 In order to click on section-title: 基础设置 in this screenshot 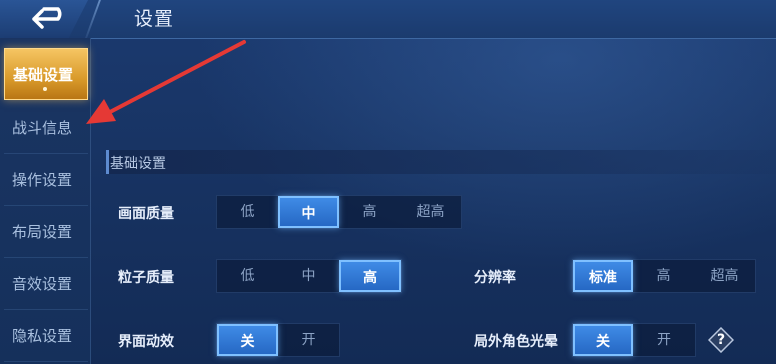, I will do `click(138, 164)`.